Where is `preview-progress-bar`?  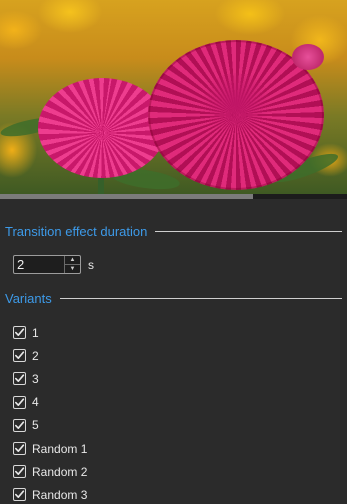 preview-progress-bar is located at coordinates (173, 196).